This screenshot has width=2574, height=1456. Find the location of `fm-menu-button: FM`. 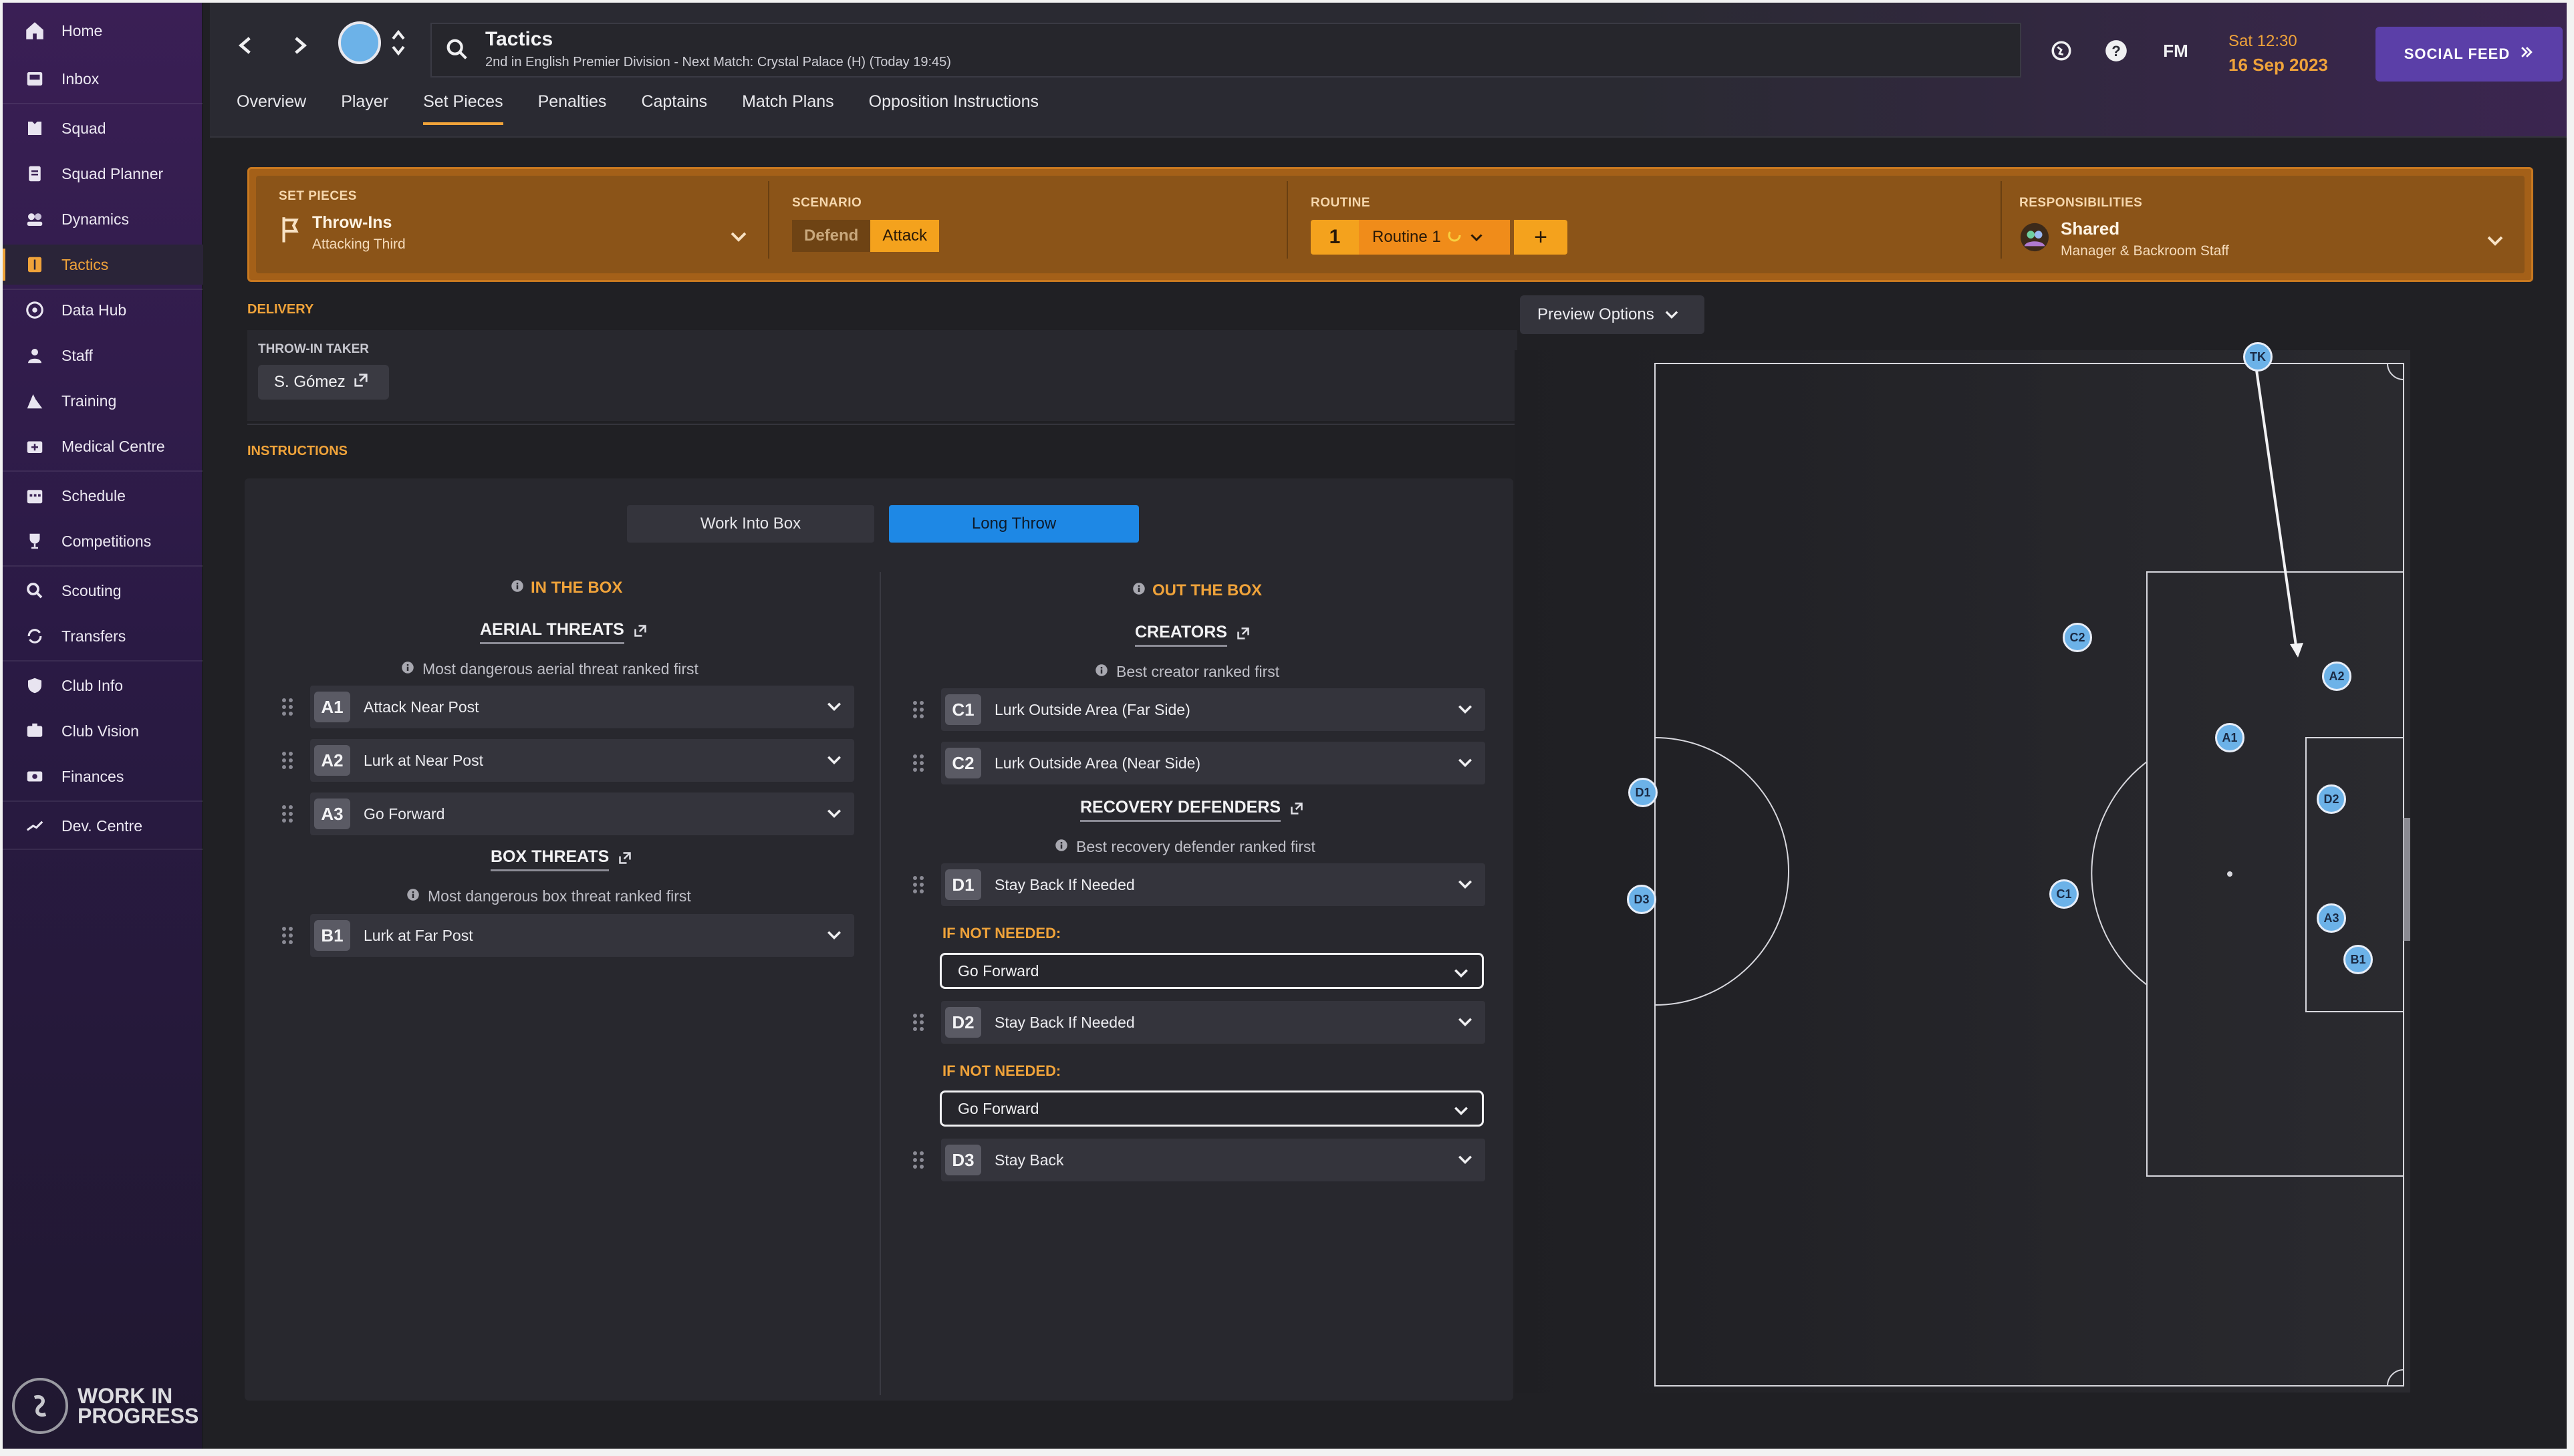

fm-menu-button: FM is located at coordinates (2175, 50).